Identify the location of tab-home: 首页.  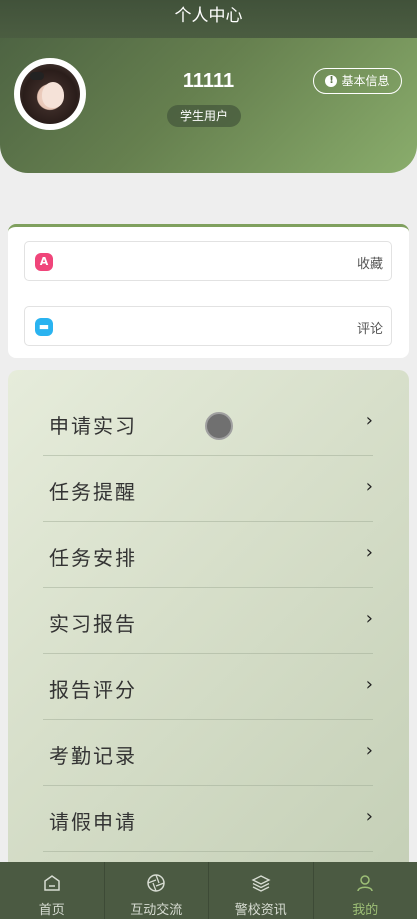
(52, 890).